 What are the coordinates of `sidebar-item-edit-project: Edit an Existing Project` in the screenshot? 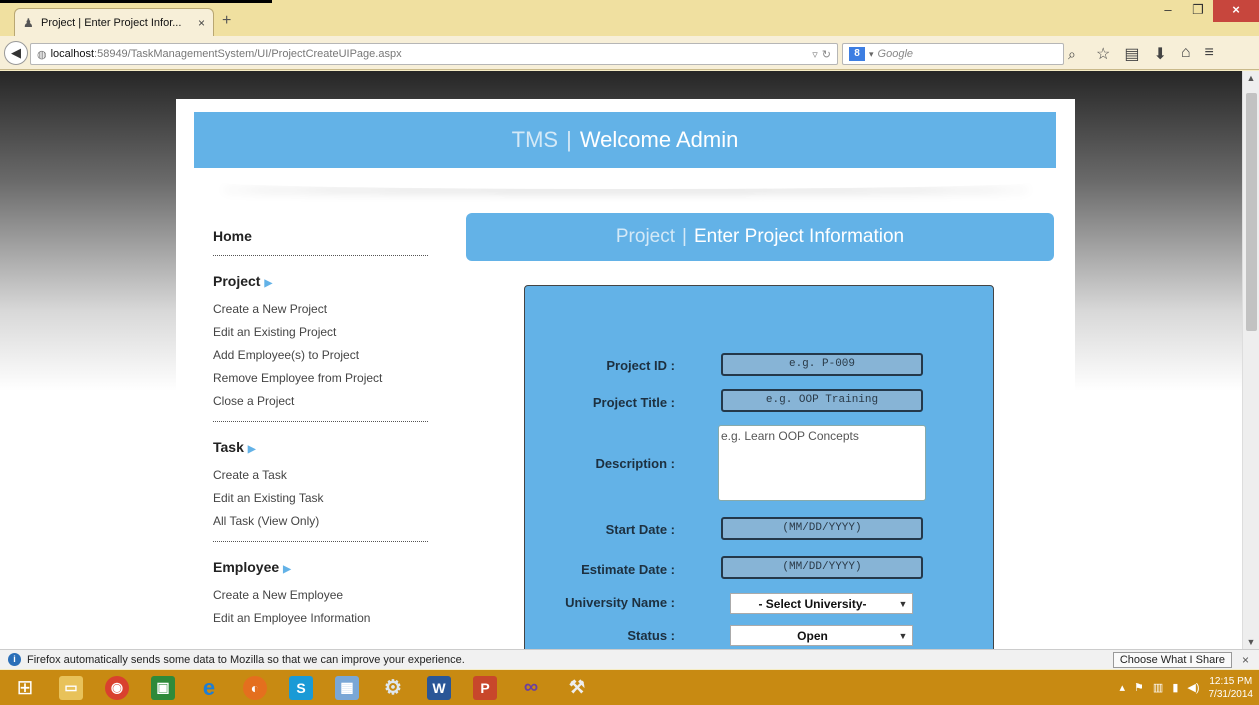 It's located at (320, 332).